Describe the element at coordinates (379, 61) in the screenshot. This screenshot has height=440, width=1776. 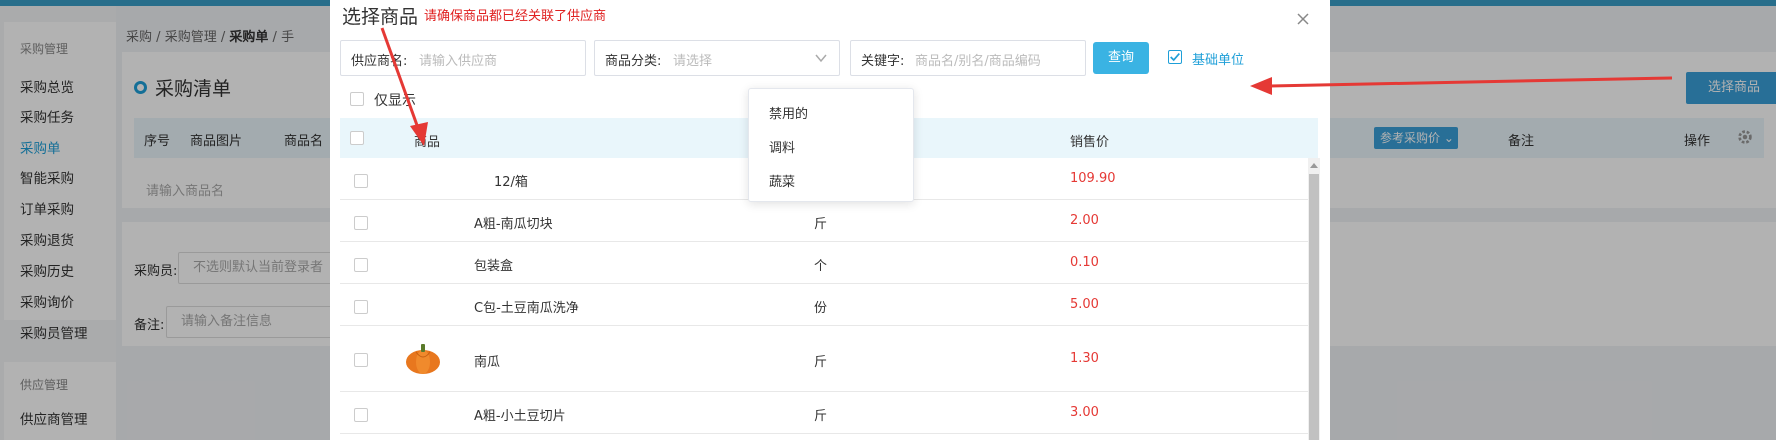
I see `supplier-label: 供应商名:` at that location.